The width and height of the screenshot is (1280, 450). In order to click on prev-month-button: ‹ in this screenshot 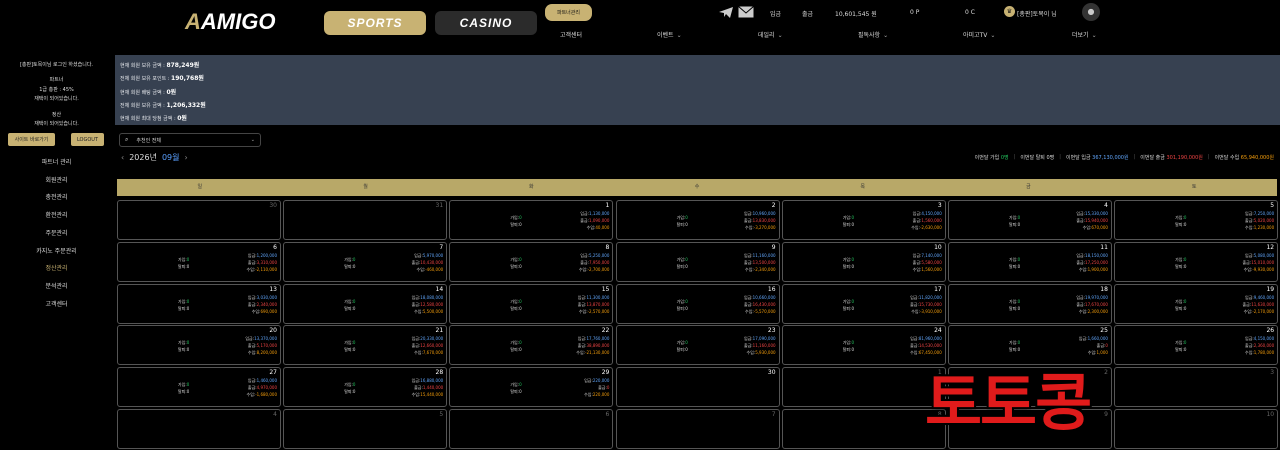, I will do `click(122, 157)`.